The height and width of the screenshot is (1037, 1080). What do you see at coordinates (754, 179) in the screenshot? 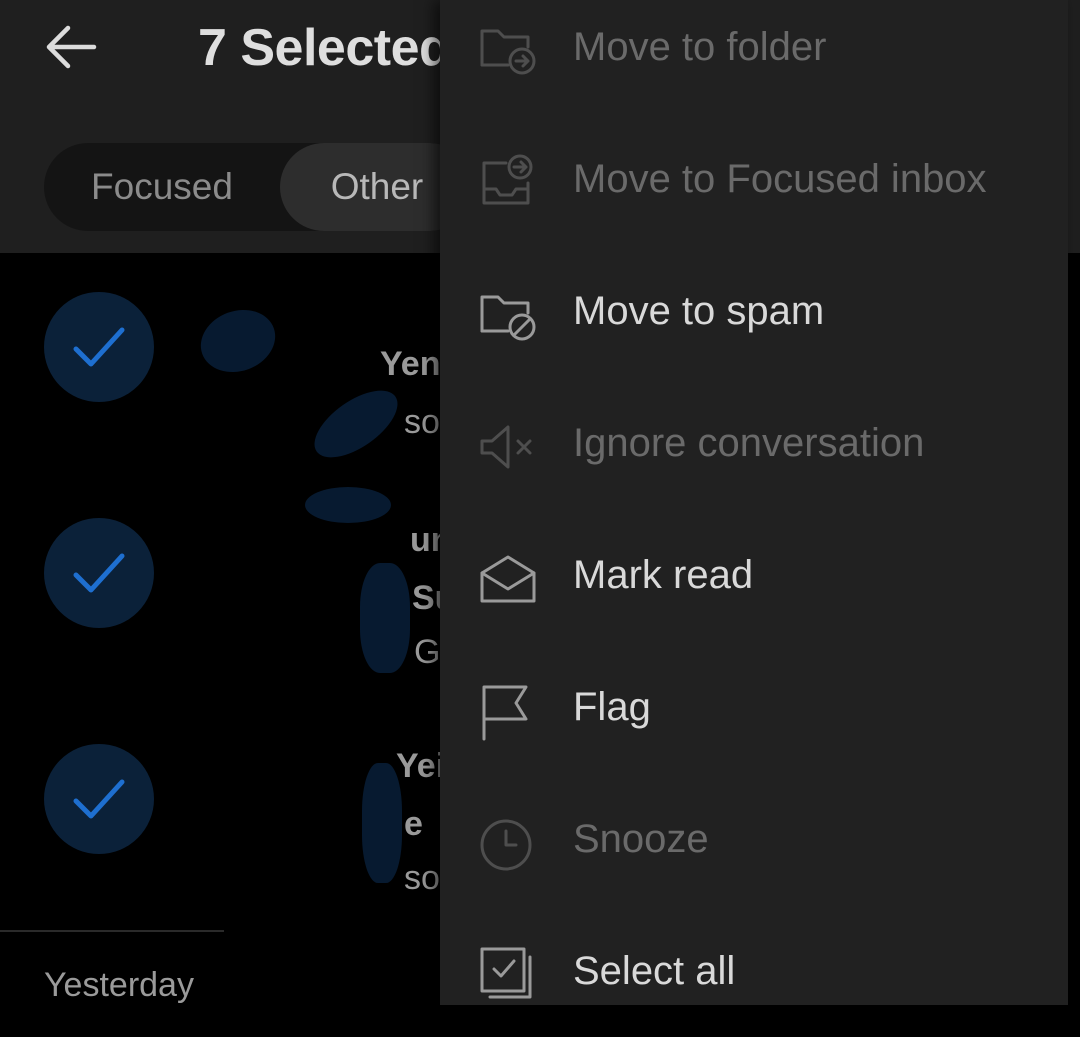
I see `menu-item-move-to-focused-inbox: Move to Focused inbox` at bounding box center [754, 179].